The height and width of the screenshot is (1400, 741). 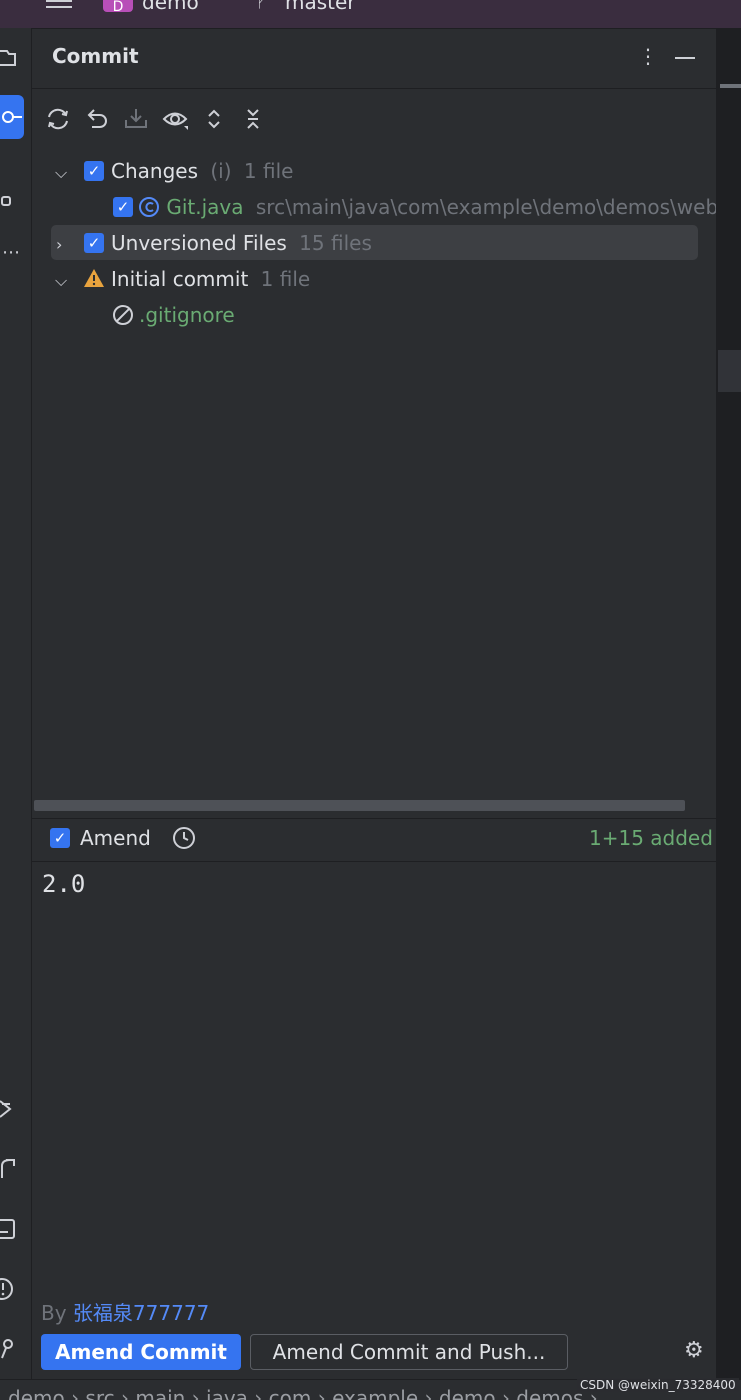 I want to click on tool-window-strip: ⋯, so click(x=16, y=703).